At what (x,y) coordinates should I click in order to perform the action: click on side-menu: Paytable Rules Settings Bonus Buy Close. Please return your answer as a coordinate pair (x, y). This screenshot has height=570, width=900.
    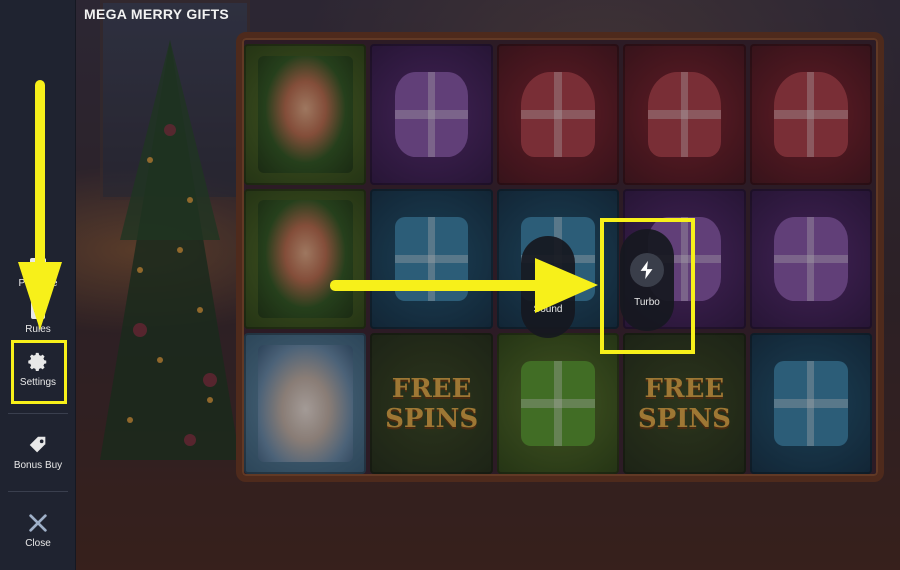
    Looking at the image, I should click on (38, 285).